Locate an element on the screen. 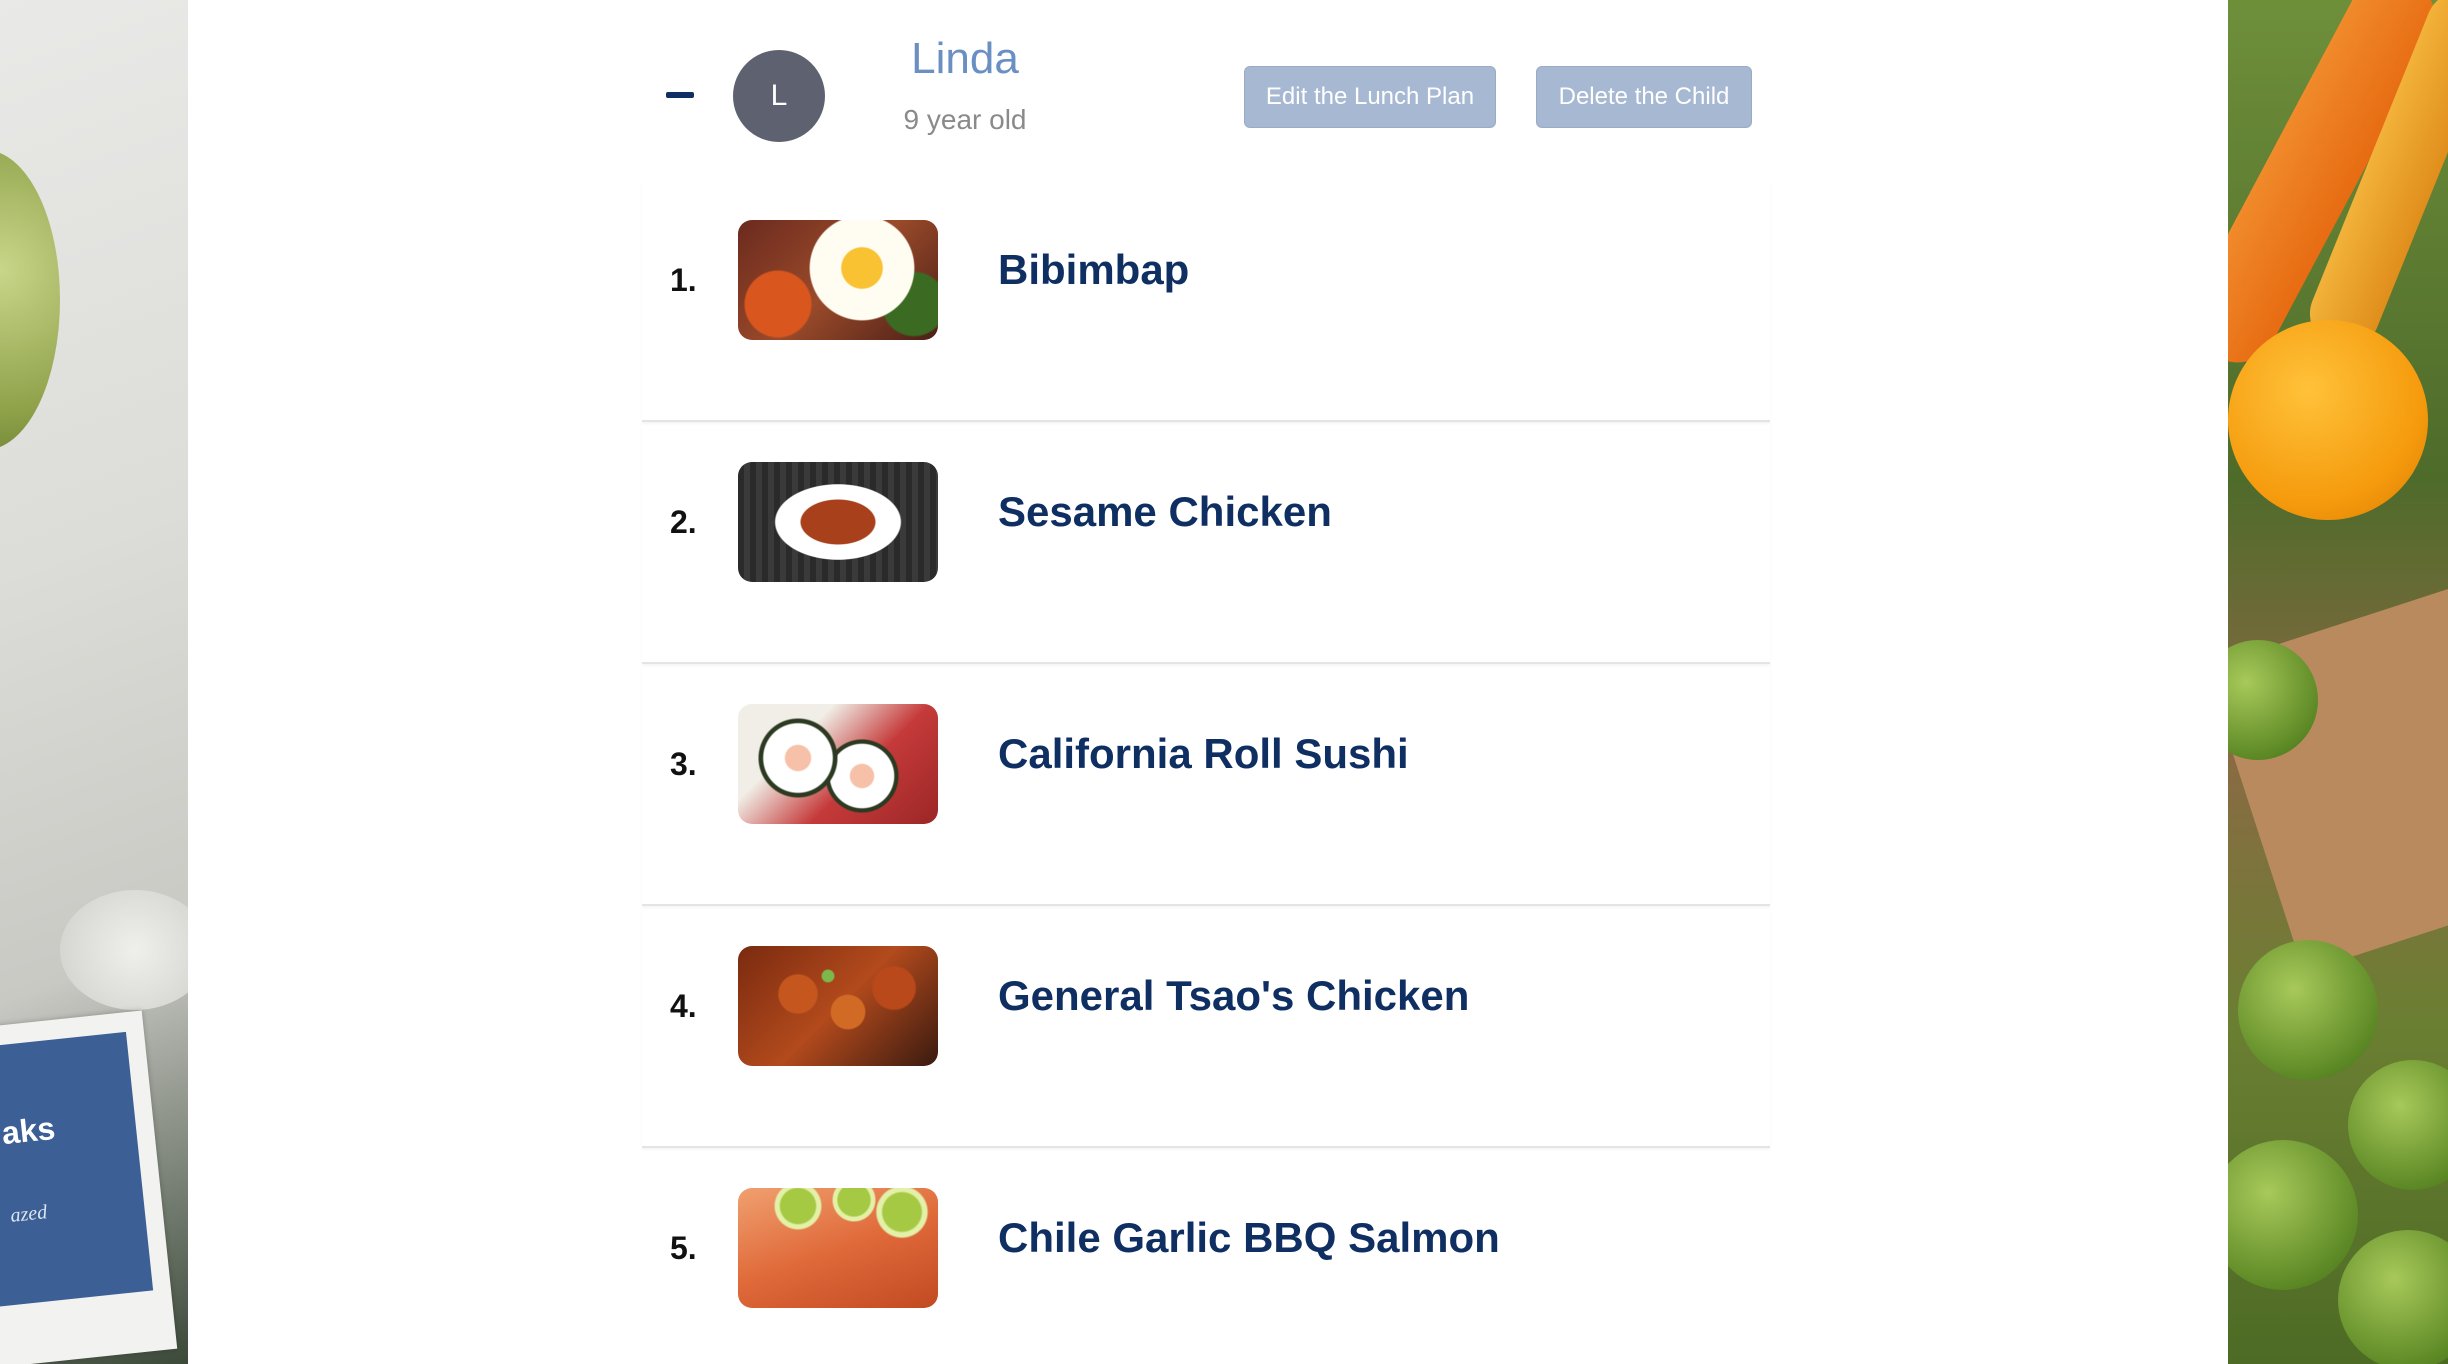 The height and width of the screenshot is (1364, 2448). meal-item: 3. California Roll Sushi is located at coordinates (1206, 785).